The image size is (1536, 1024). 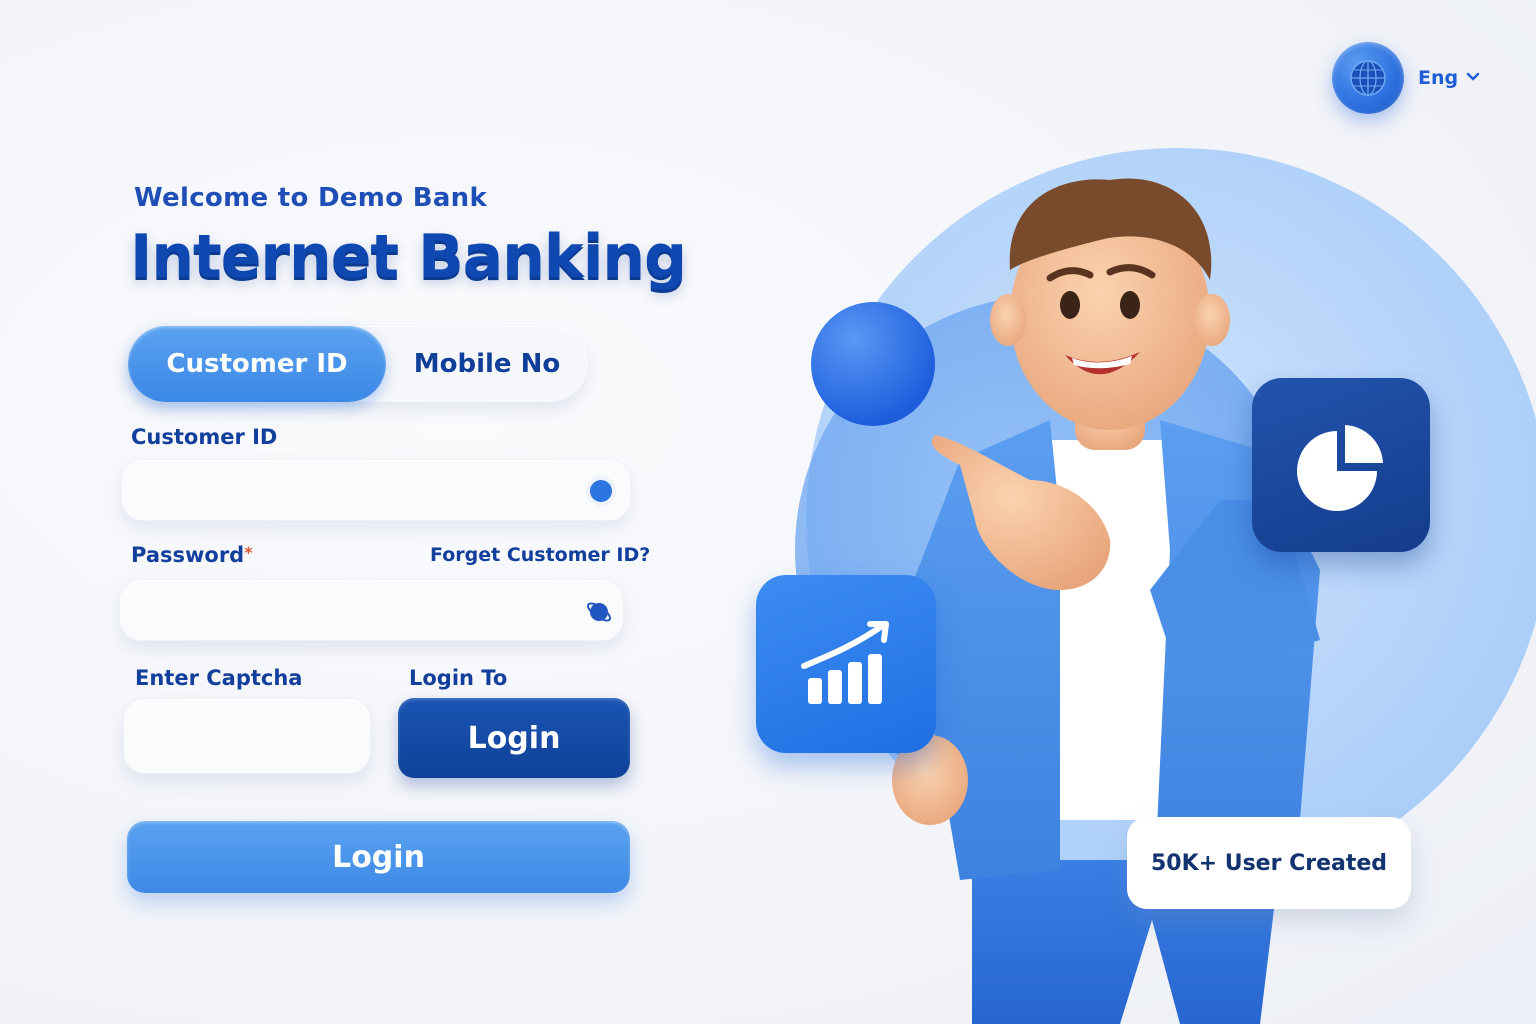 What do you see at coordinates (514, 738) in the screenshot?
I see `login-to-button: Login` at bounding box center [514, 738].